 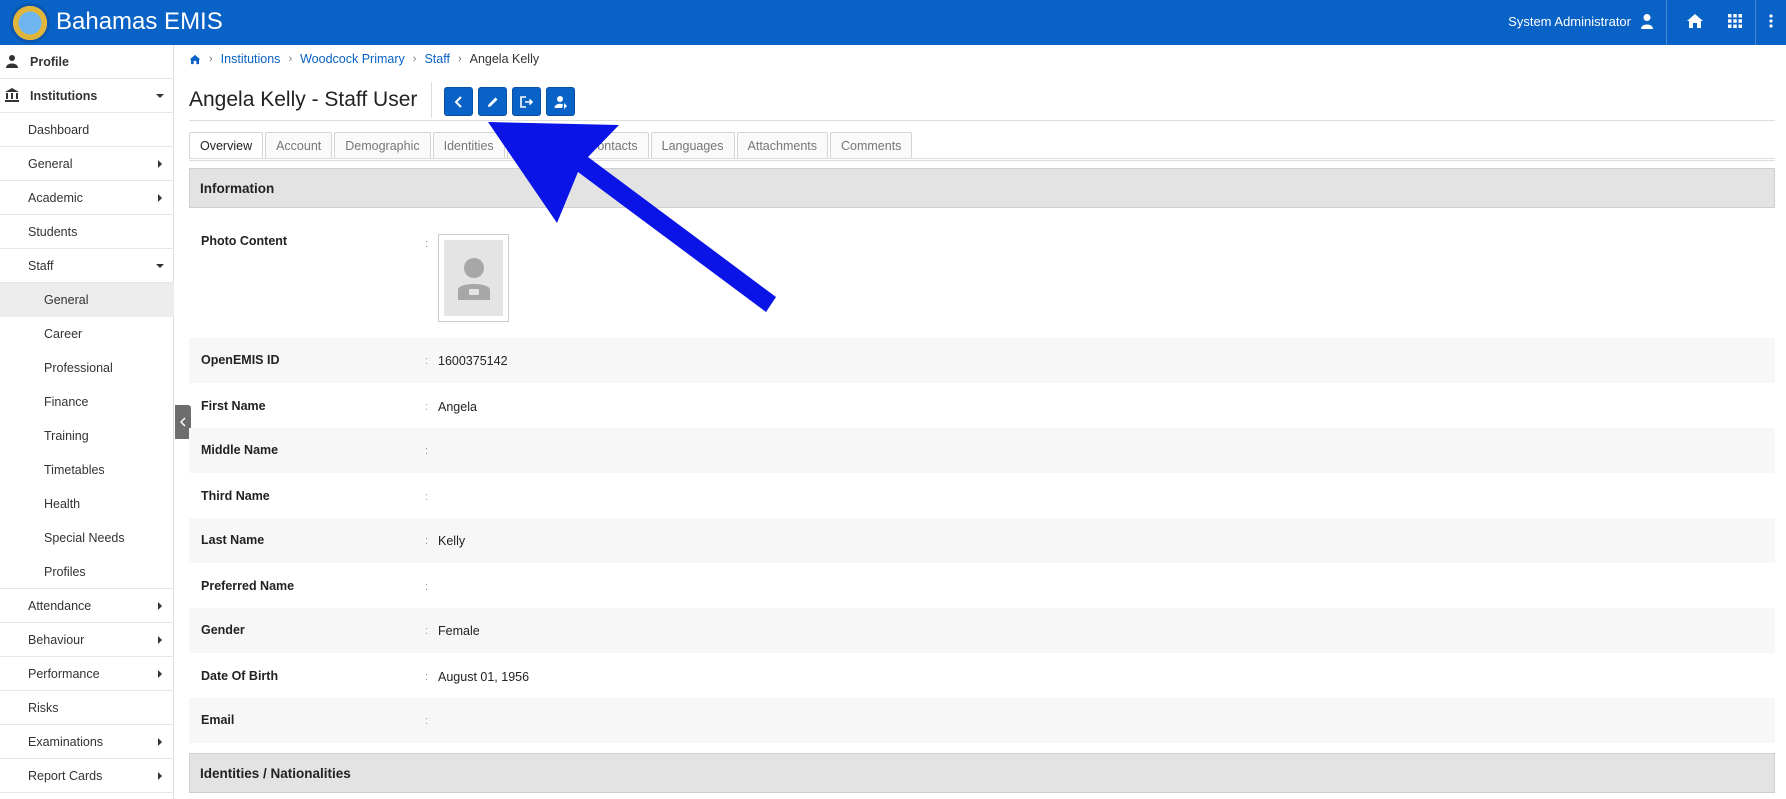 What do you see at coordinates (65, 571) in the screenshot?
I see `sidebar-item-label: Profiles` at bounding box center [65, 571].